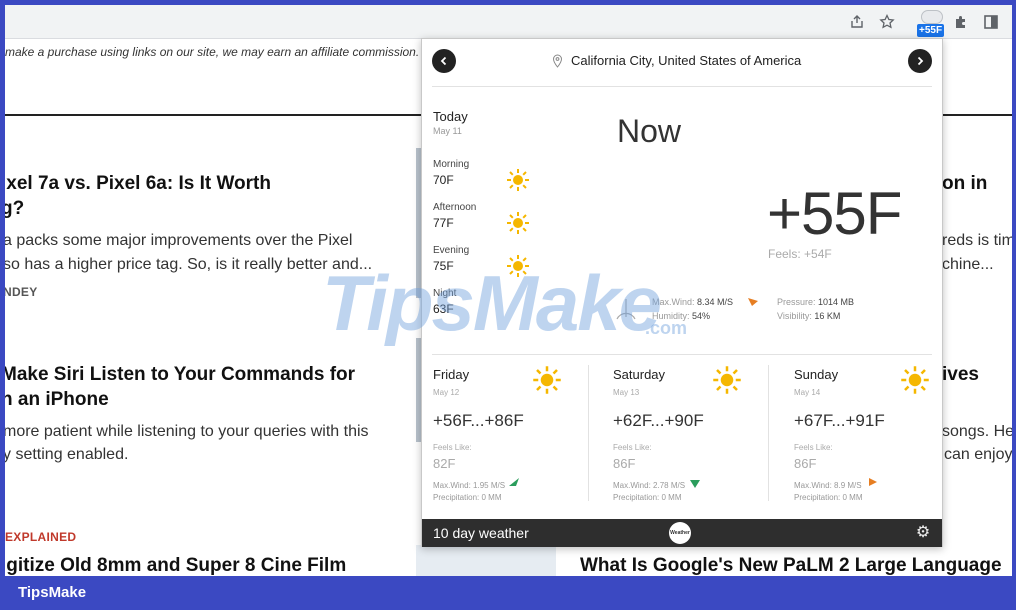 The height and width of the screenshot is (610, 1016). I want to click on period-afternoon: Afternoon 77F, so click(455, 216).